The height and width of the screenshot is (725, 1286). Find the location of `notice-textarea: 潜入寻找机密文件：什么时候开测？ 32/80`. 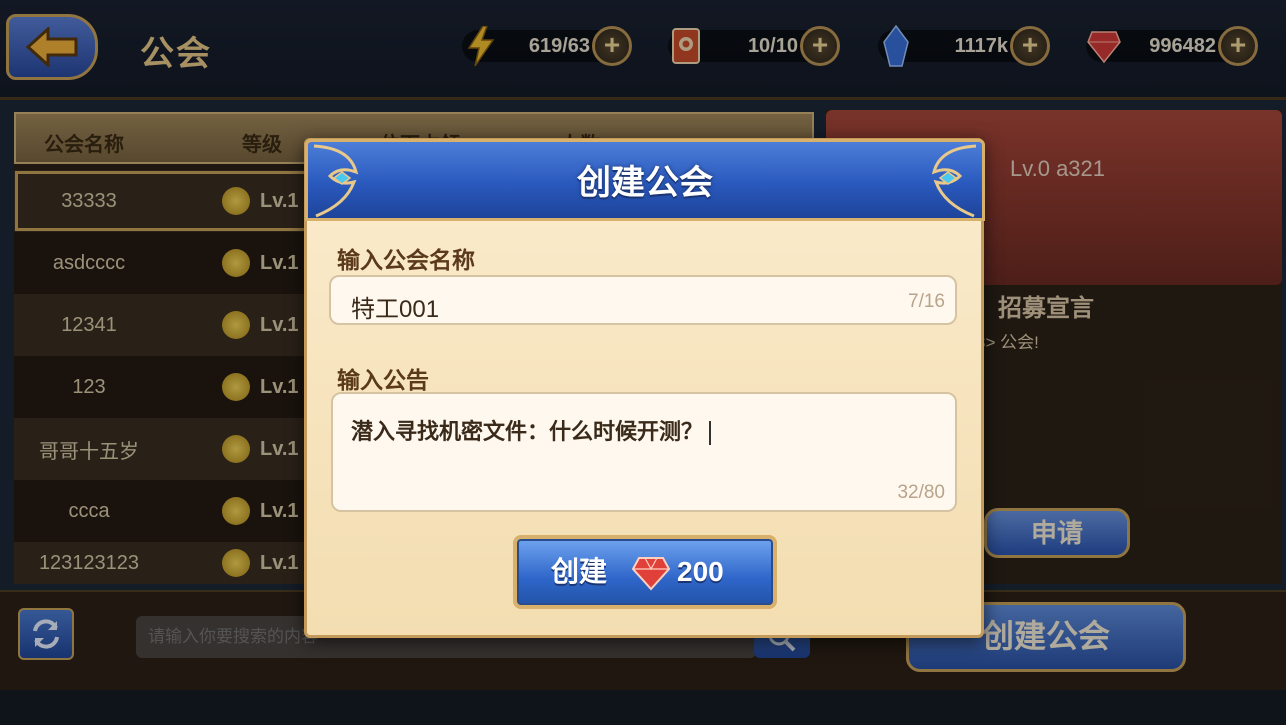

notice-textarea: 潜入寻找机密文件：什么时候开测？ 32/80 is located at coordinates (644, 452).